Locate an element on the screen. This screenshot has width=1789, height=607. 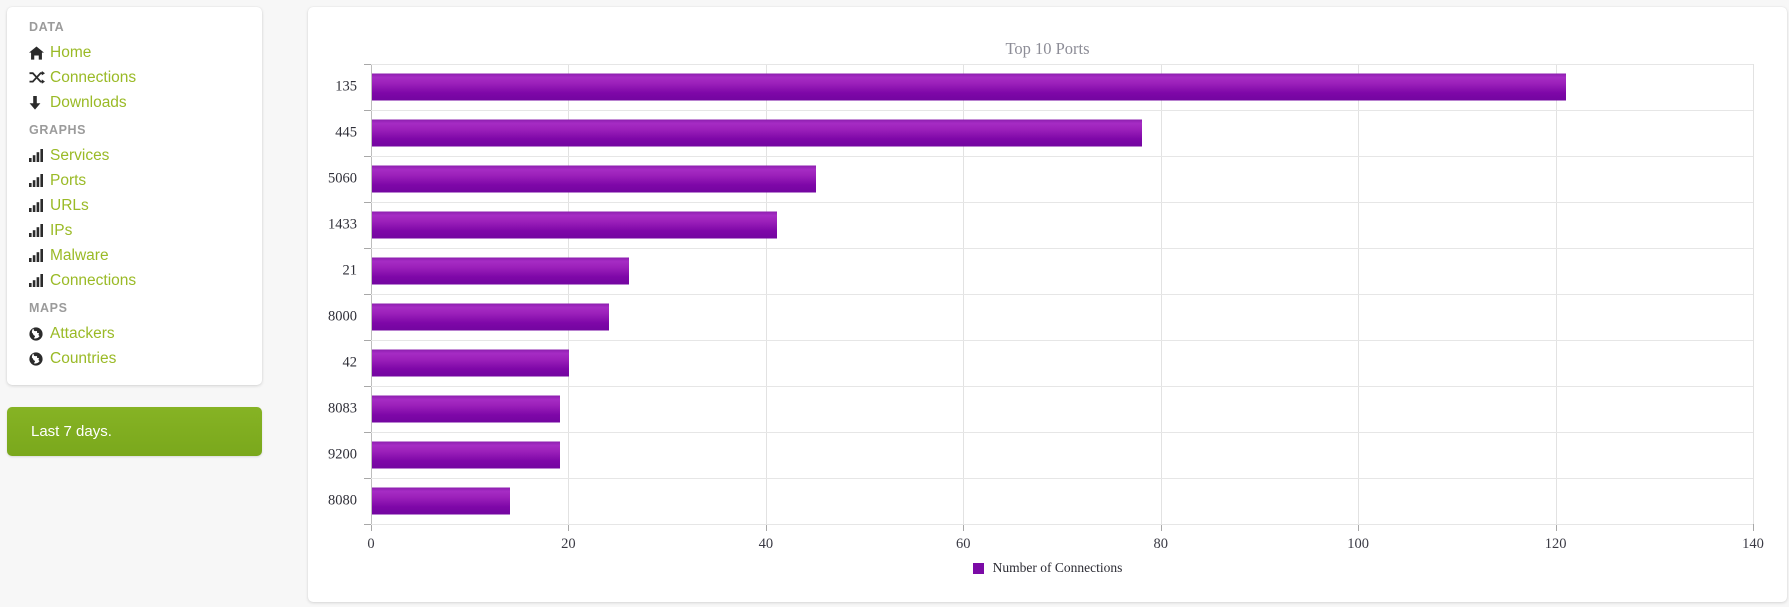
x-axis-tick-label: 0 is located at coordinates (371, 544).